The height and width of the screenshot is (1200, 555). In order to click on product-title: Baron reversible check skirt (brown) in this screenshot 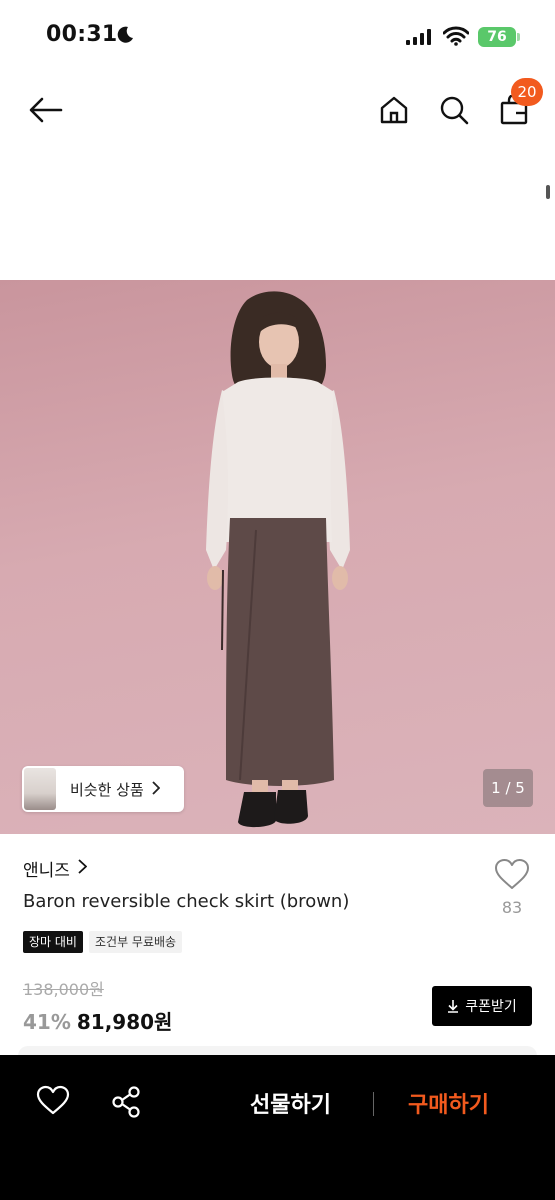, I will do `click(186, 901)`.